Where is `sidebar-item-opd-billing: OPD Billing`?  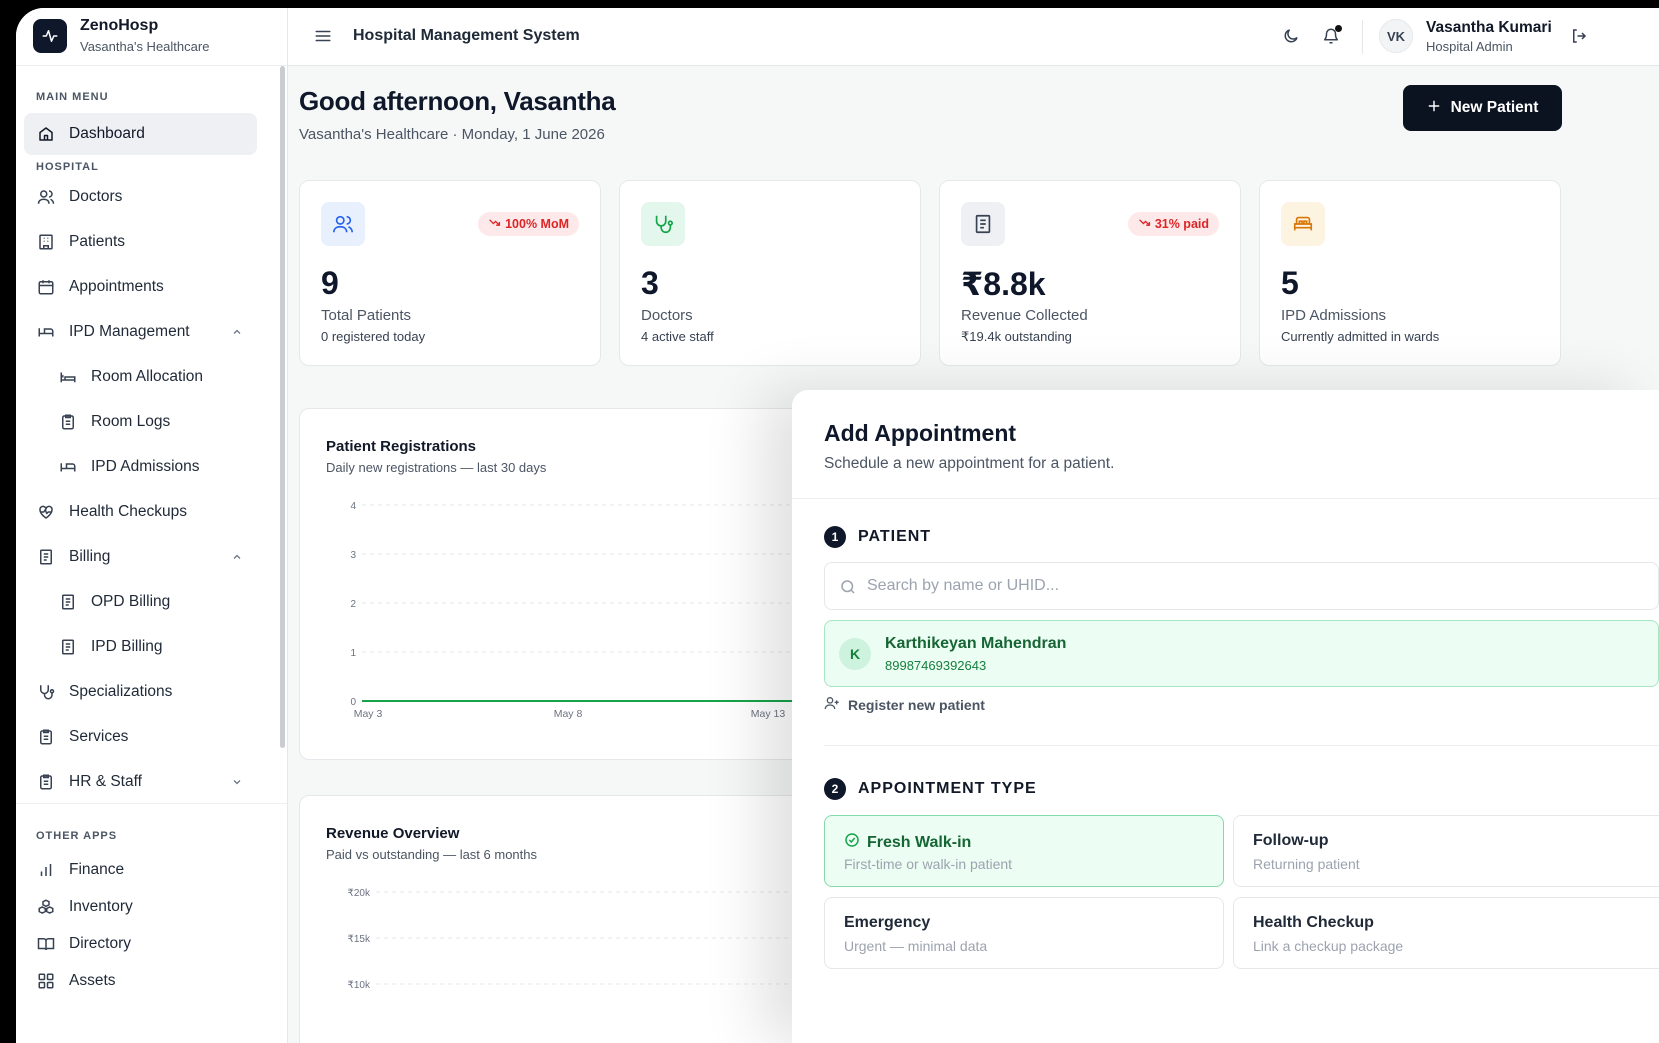
sidebar-item-opd-billing: OPD Billing is located at coordinates (151, 602).